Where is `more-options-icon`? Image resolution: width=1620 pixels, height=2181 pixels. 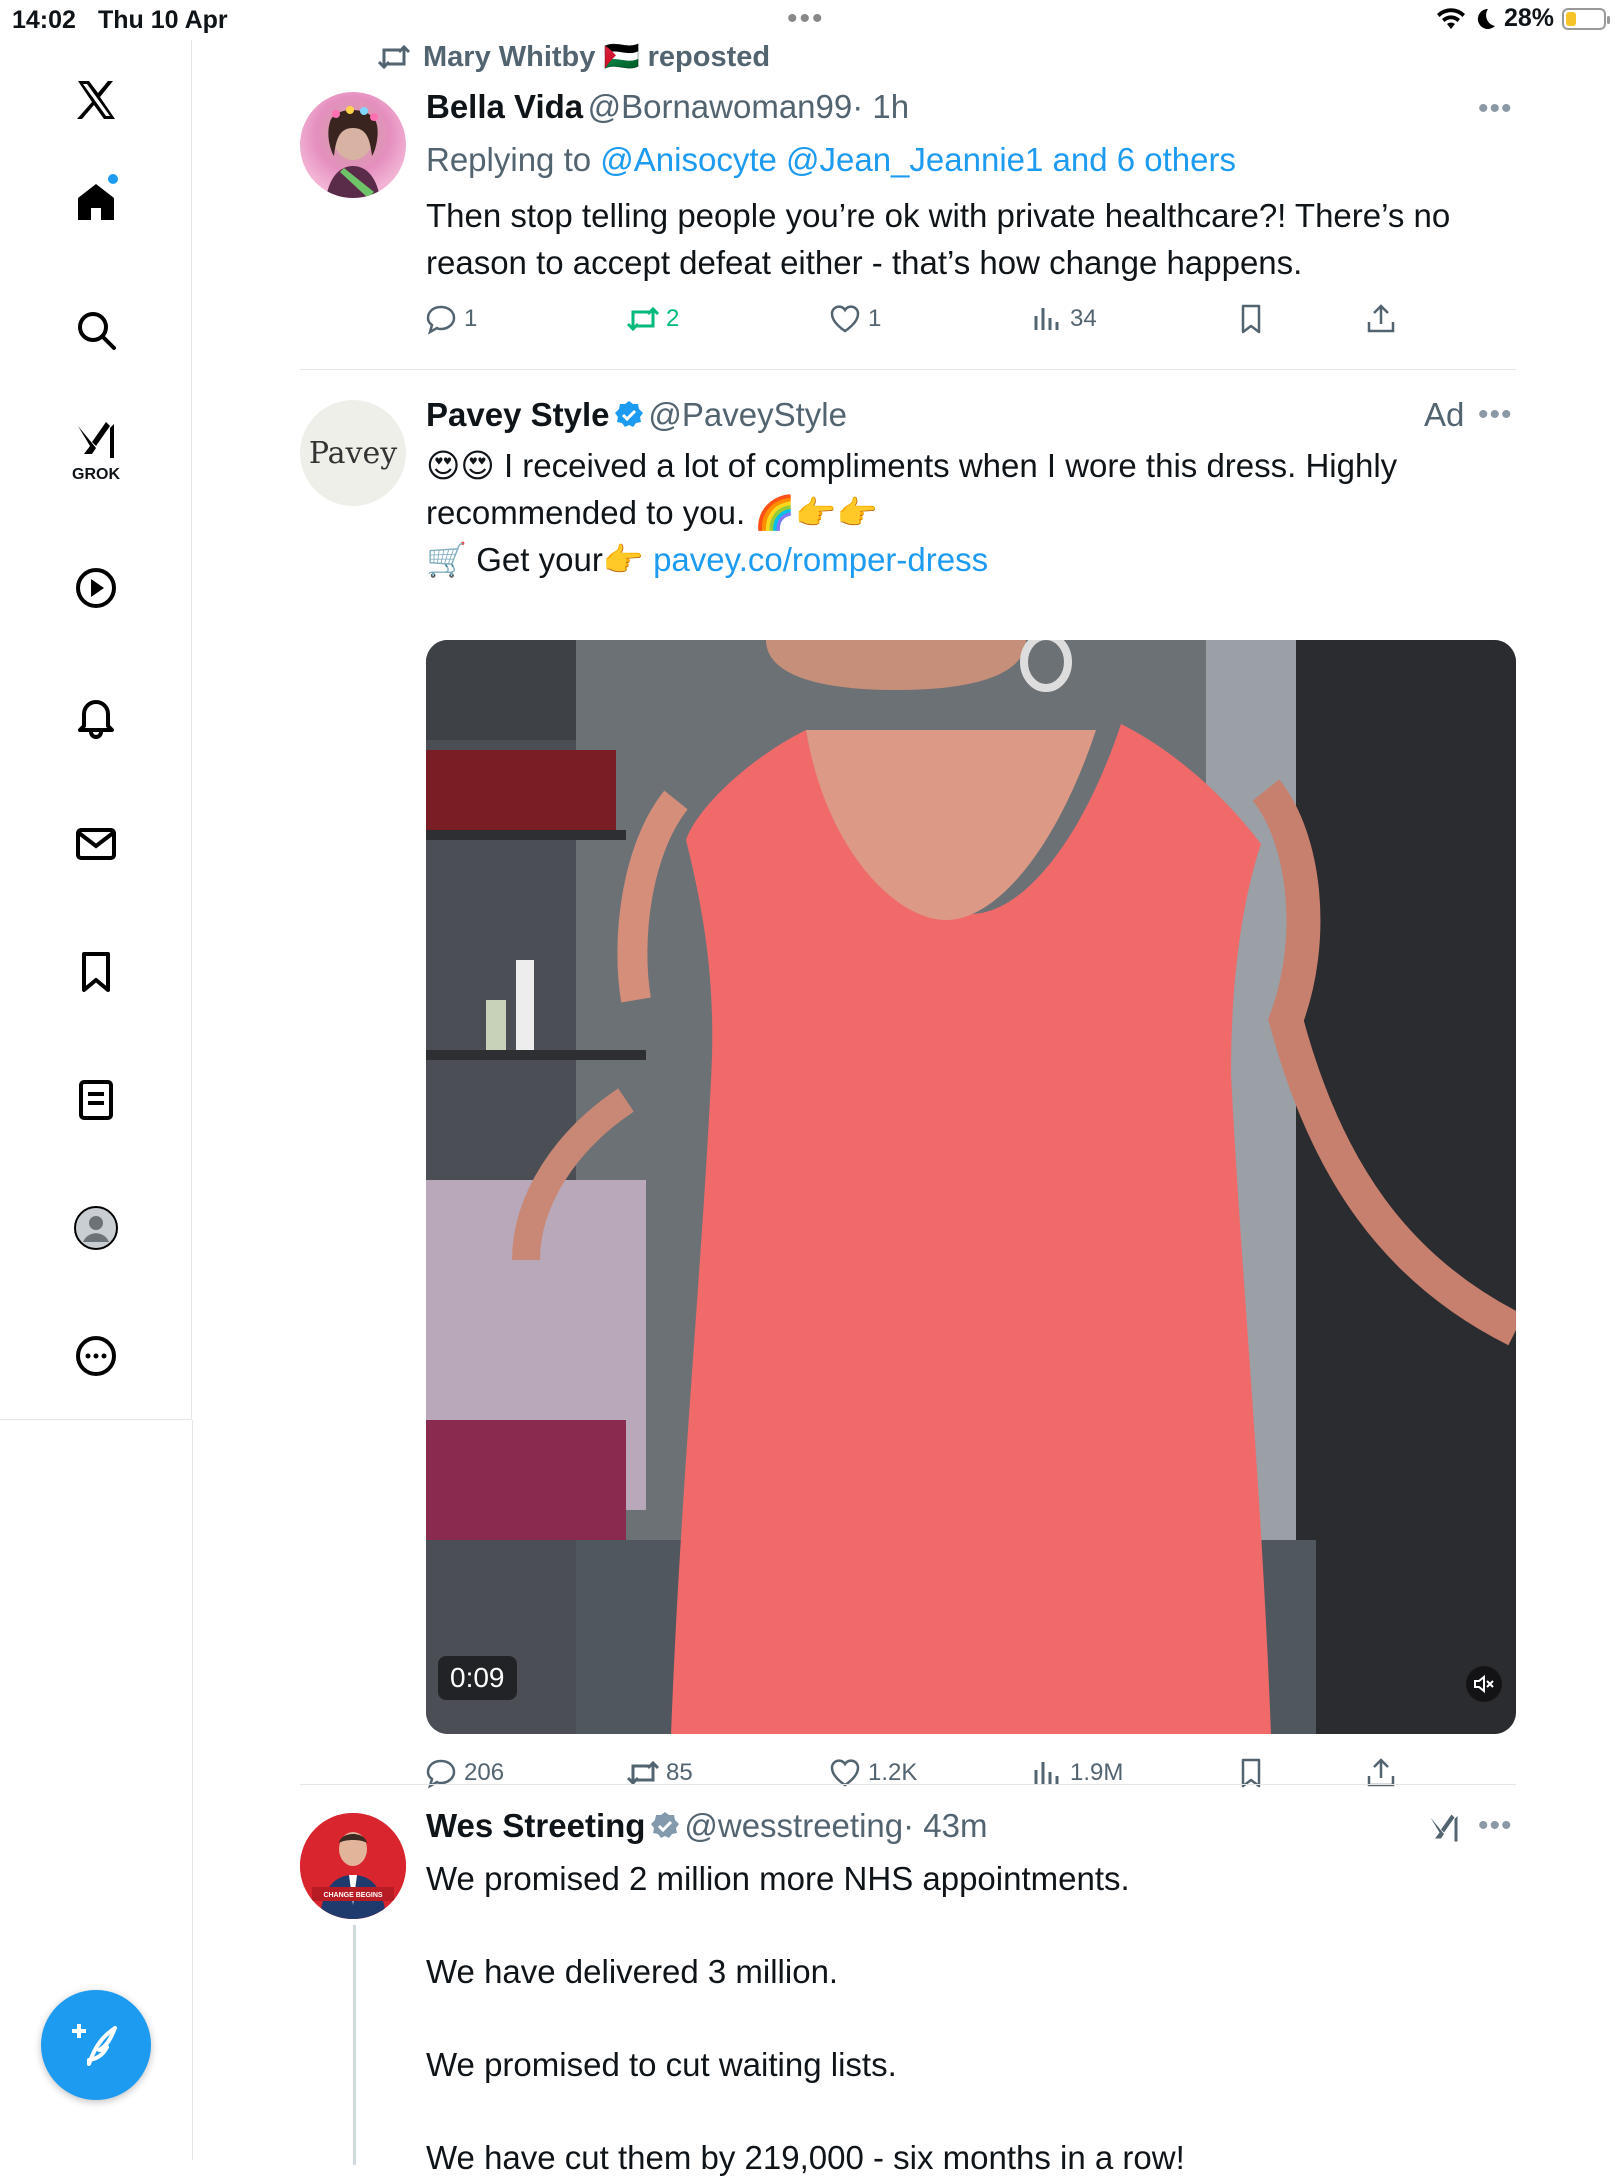
more-options-icon is located at coordinates (96, 1356).